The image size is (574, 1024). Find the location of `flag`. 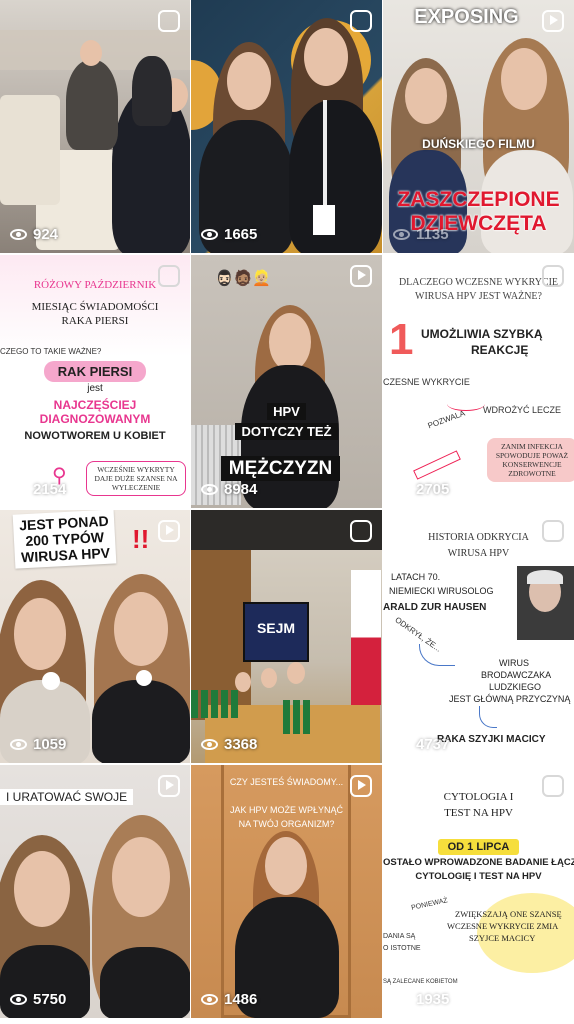

flag is located at coordinates (366, 637).